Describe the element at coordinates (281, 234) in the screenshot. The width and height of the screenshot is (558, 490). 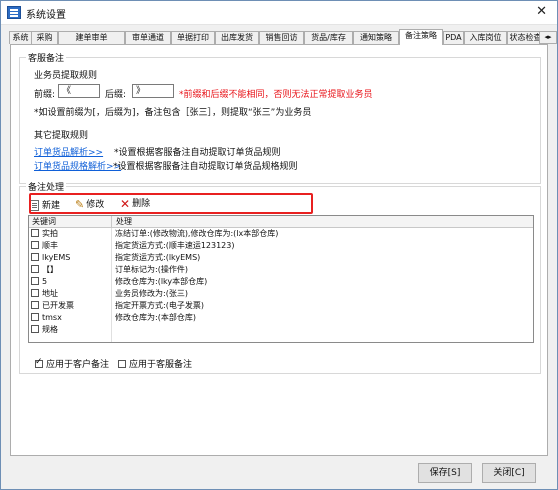
I see `table-row: 实拍 冻结订单:(修改物流),修改仓库为:(lx本部仓库)` at that location.